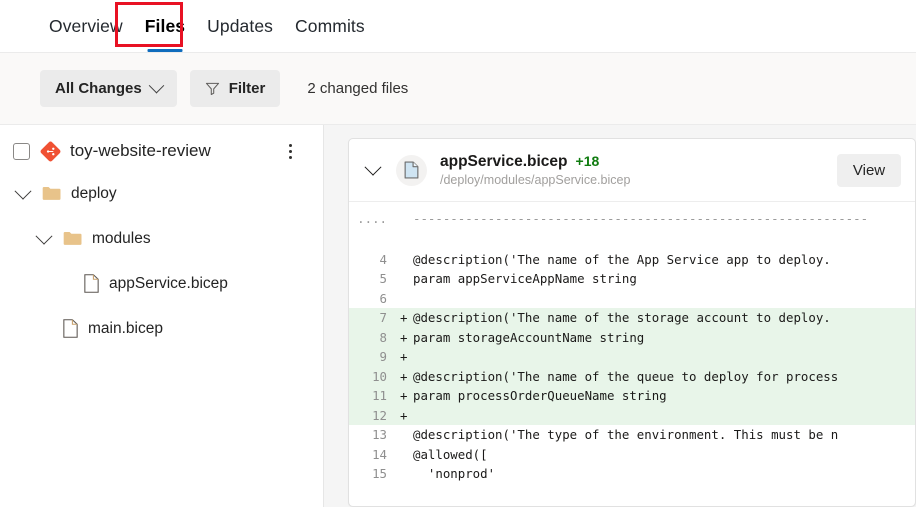 Image resolution: width=916 pixels, height=507 pixels. I want to click on tree-file-main-bicep: main.bicep, so click(161, 328).